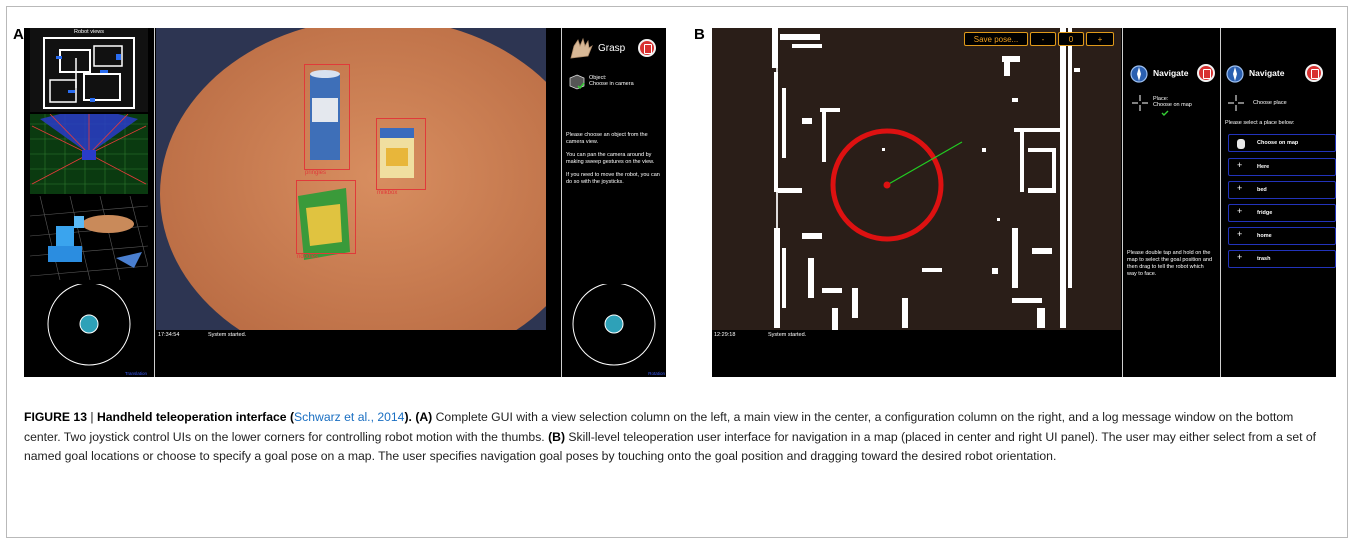  I want to click on log-window-a: 17:34:54 System started., so click(351, 353).